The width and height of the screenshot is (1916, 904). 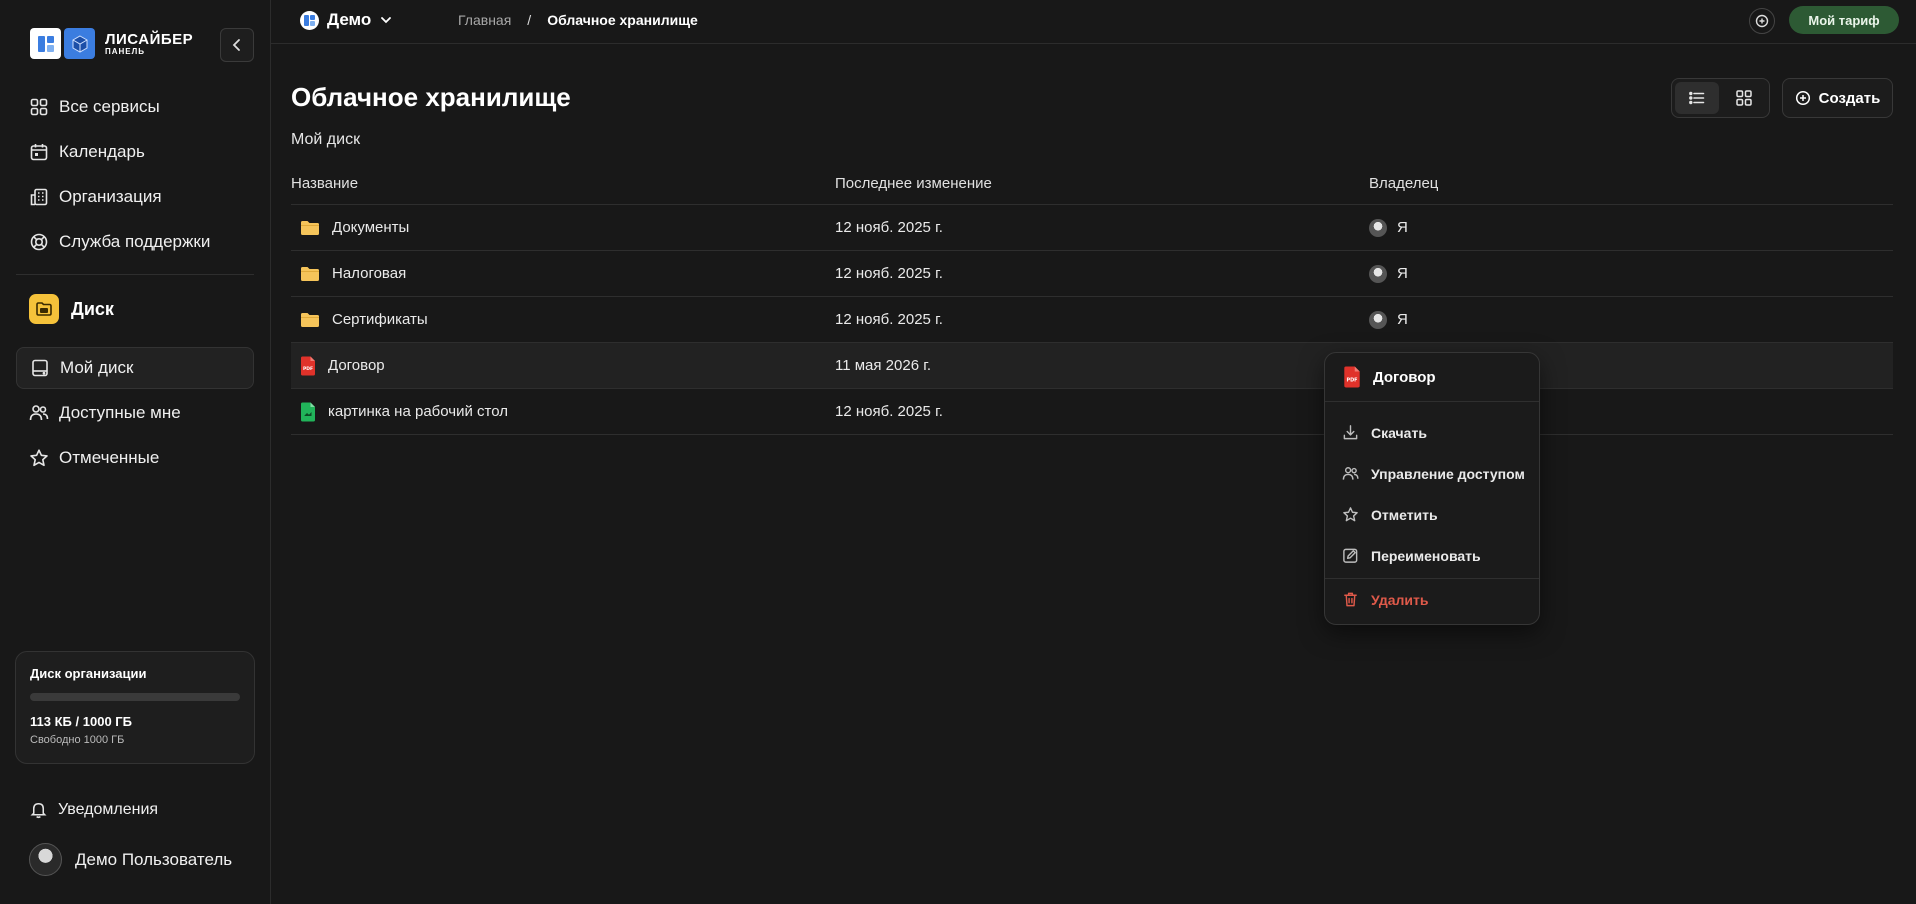 I want to click on storage-used-value: 113 КБ, so click(x=51, y=721).